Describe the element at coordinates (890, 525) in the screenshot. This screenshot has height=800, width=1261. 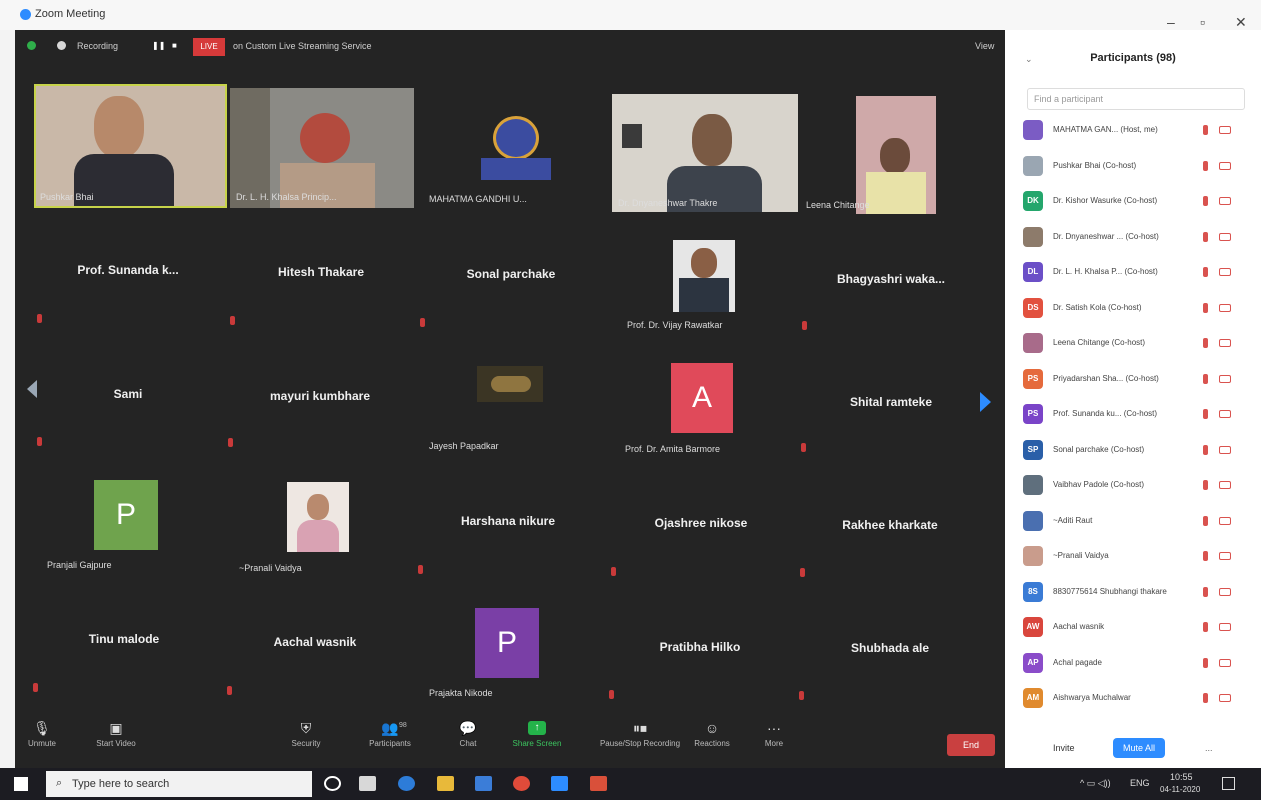
I see `participant-name: Rakhee kharkate` at that location.